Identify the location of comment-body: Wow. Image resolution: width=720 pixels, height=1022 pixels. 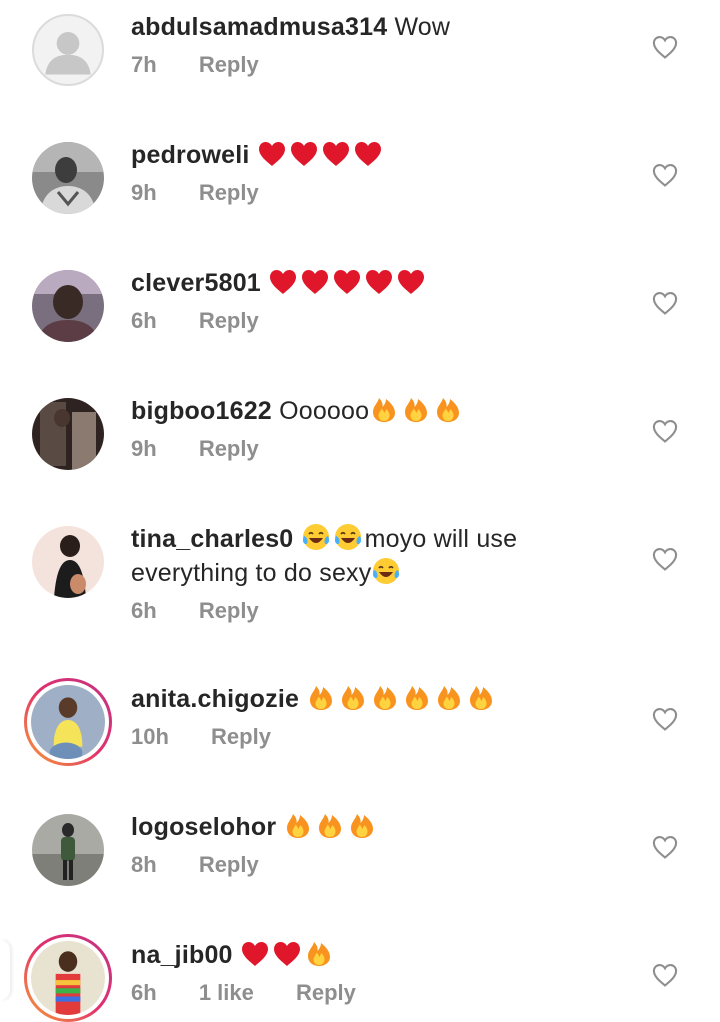
(422, 27).